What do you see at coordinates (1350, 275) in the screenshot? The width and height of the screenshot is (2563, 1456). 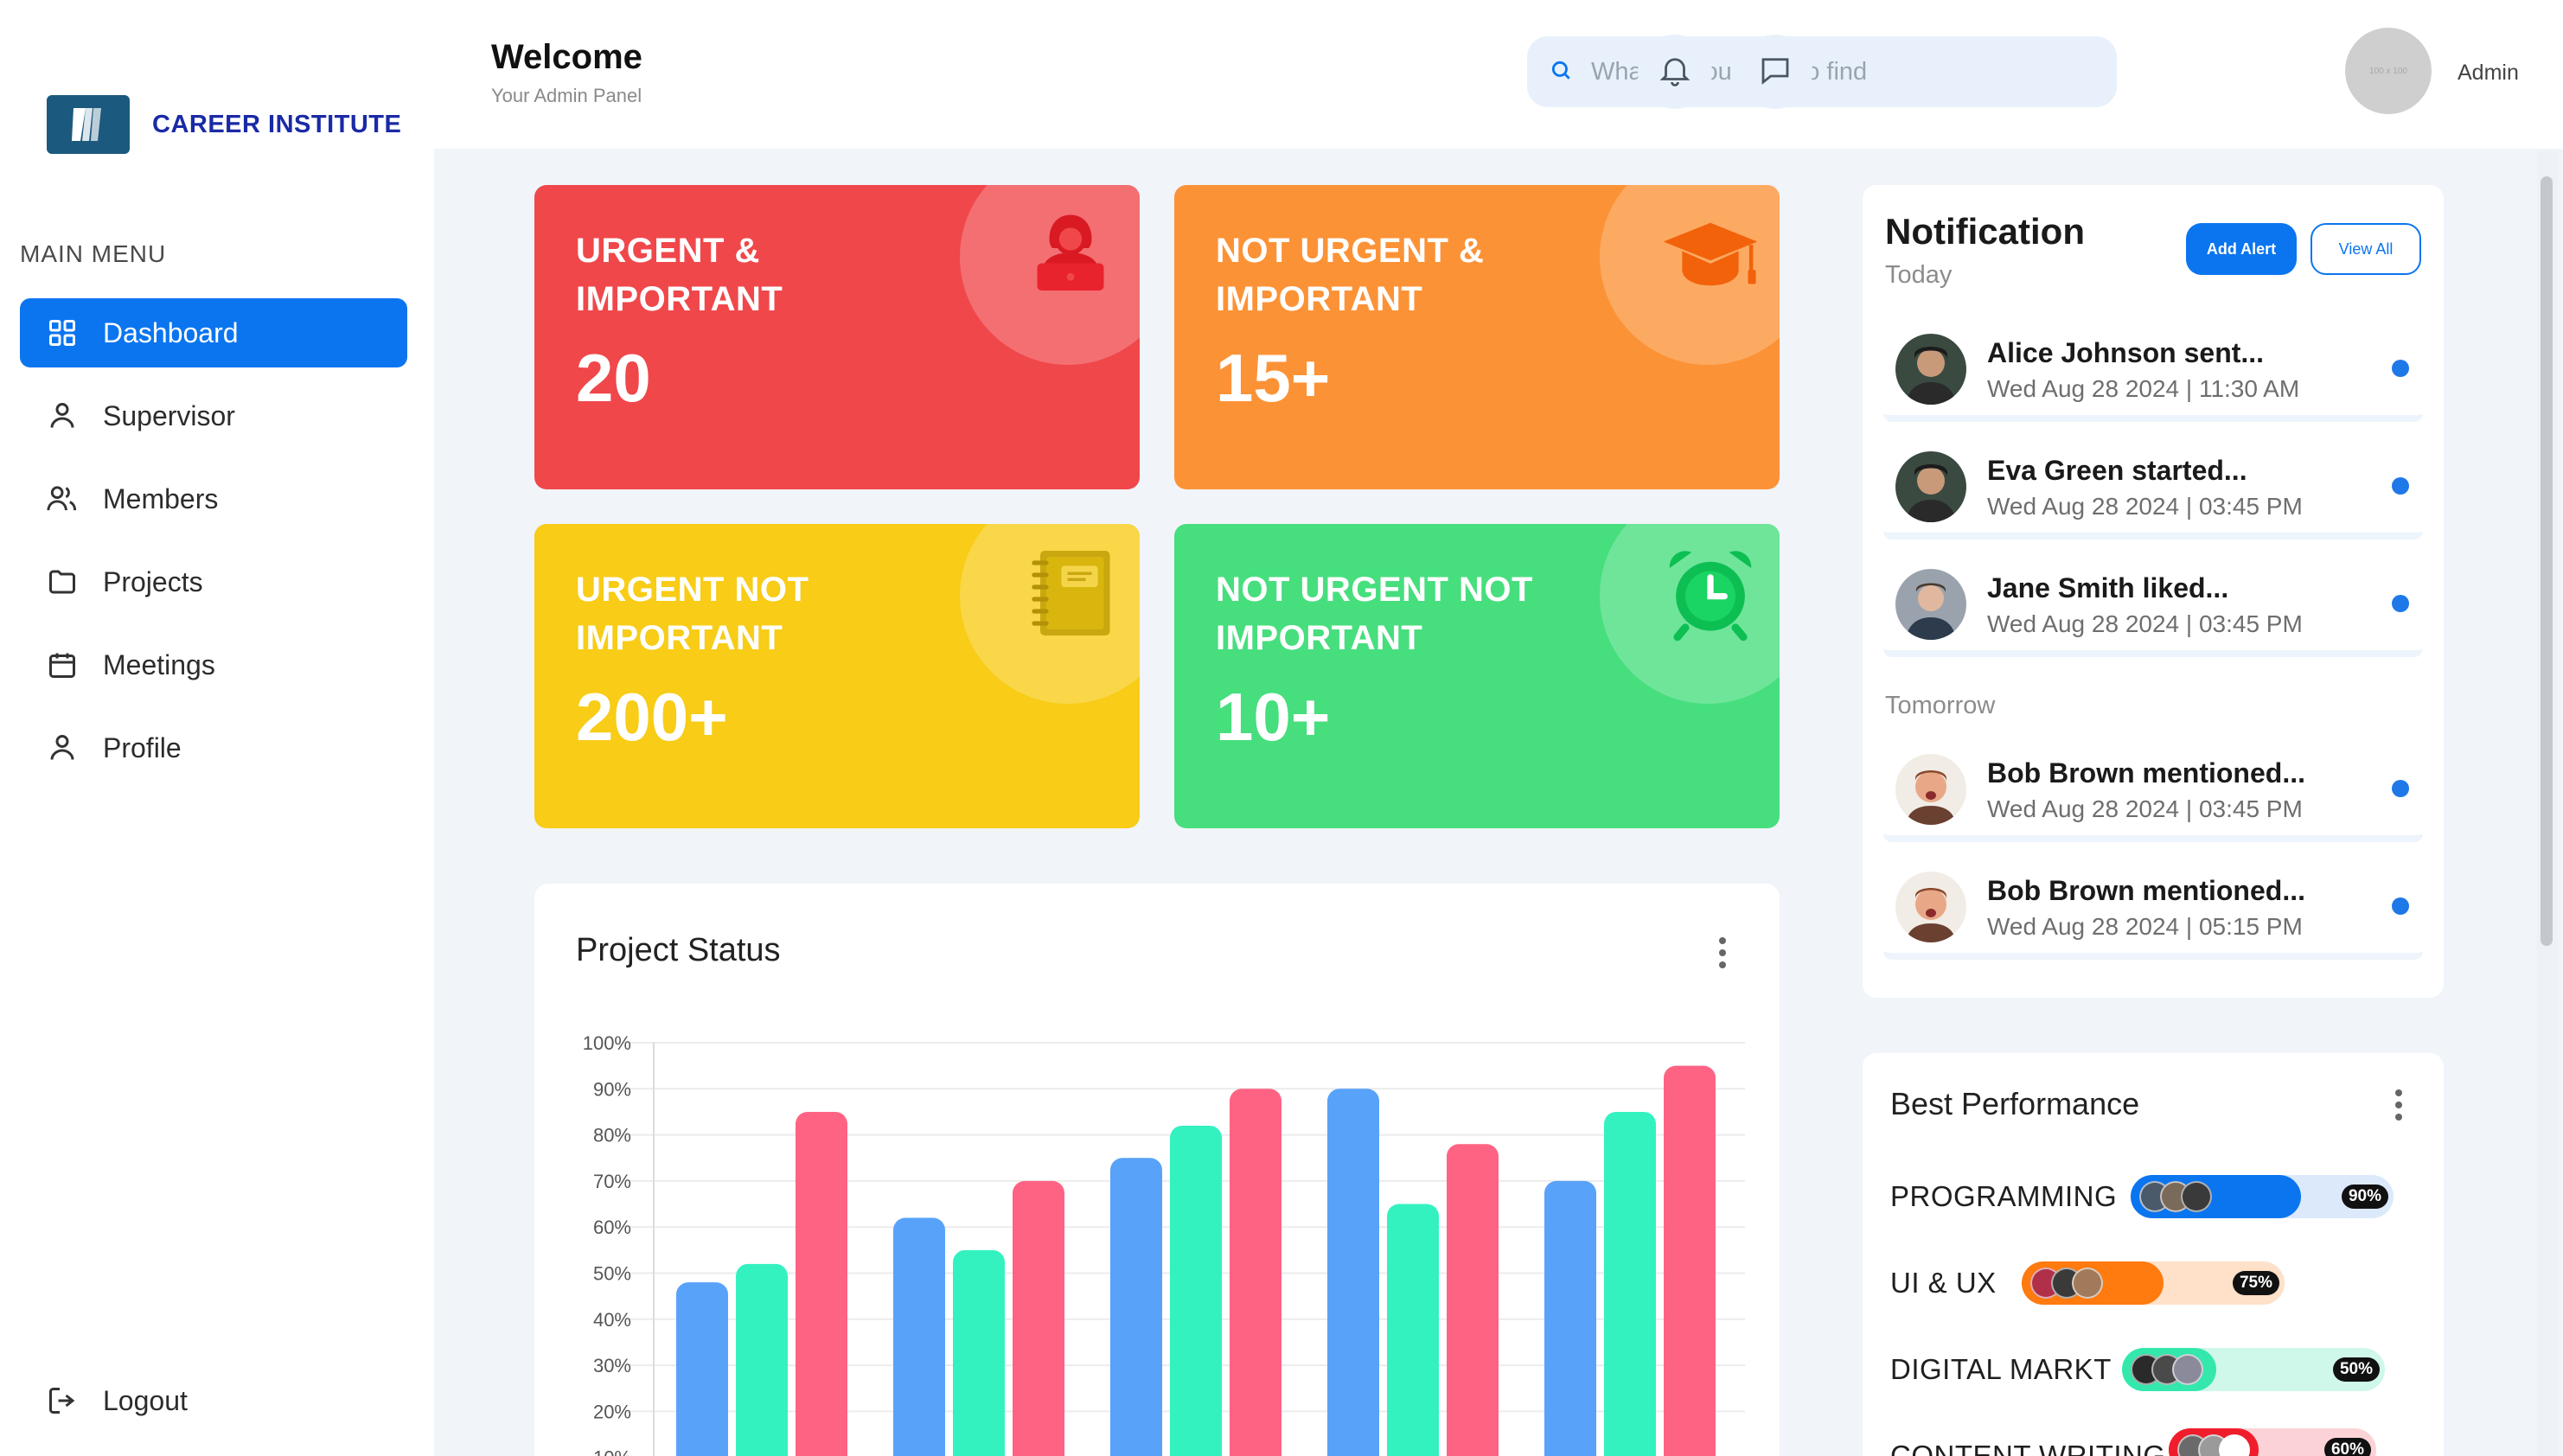 I see `card-title: NOT URGENT & IMPORTANT` at bounding box center [1350, 275].